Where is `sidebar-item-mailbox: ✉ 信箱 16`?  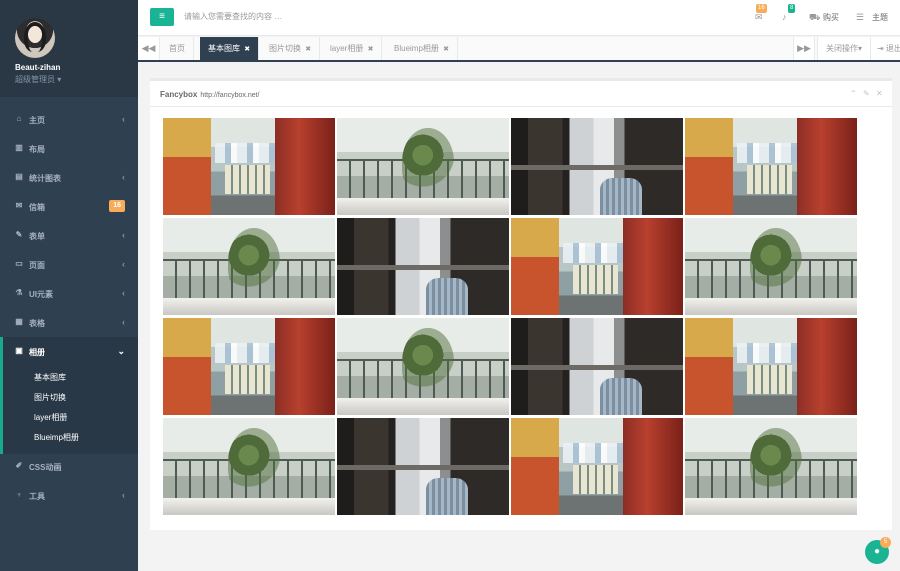
sidebar-item-mailbox: ✉ 信箱 16 is located at coordinates (69, 206).